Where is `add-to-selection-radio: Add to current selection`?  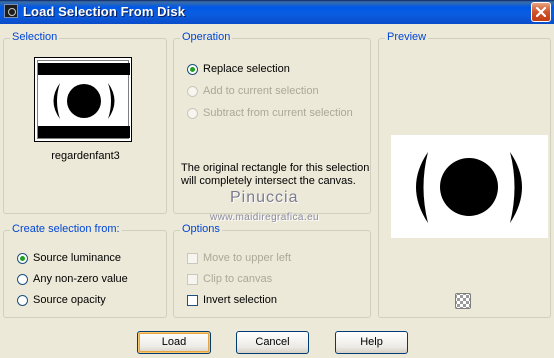 add-to-selection-radio: Add to current selection is located at coordinates (253, 91).